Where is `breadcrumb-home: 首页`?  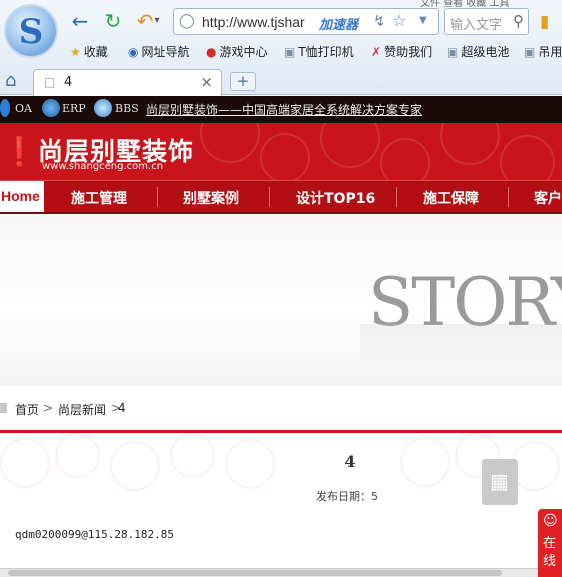
breadcrumb-home: 首页 is located at coordinates (27, 409).